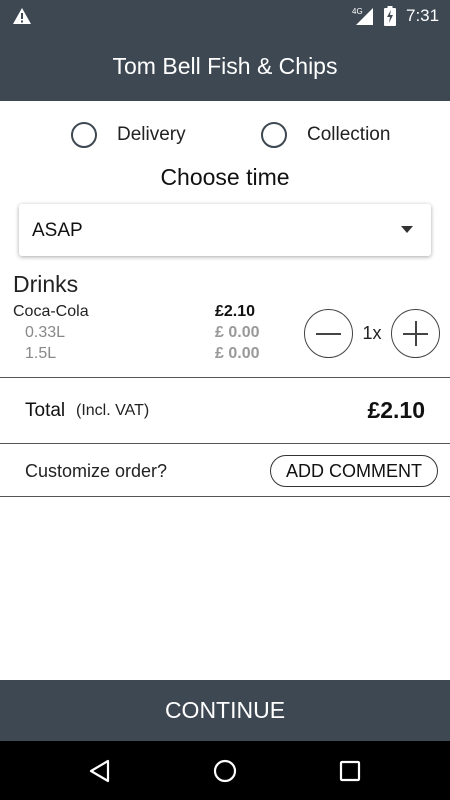 The height and width of the screenshot is (800, 450). I want to click on item-option-name: 0.33L, so click(45, 332).